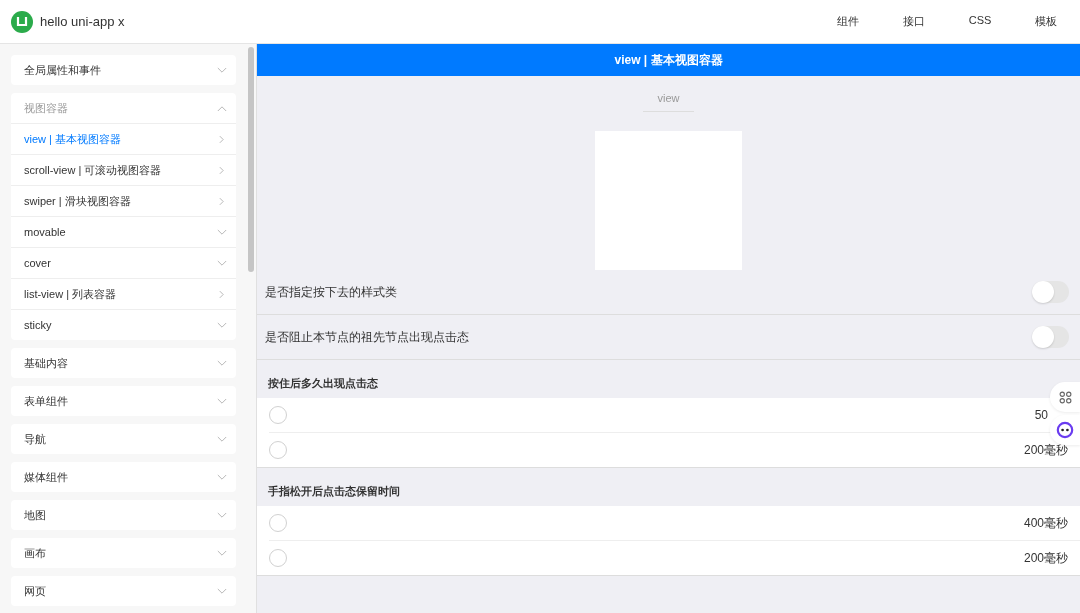 The image size is (1080, 613). I want to click on group-label: 画布, so click(35, 553).